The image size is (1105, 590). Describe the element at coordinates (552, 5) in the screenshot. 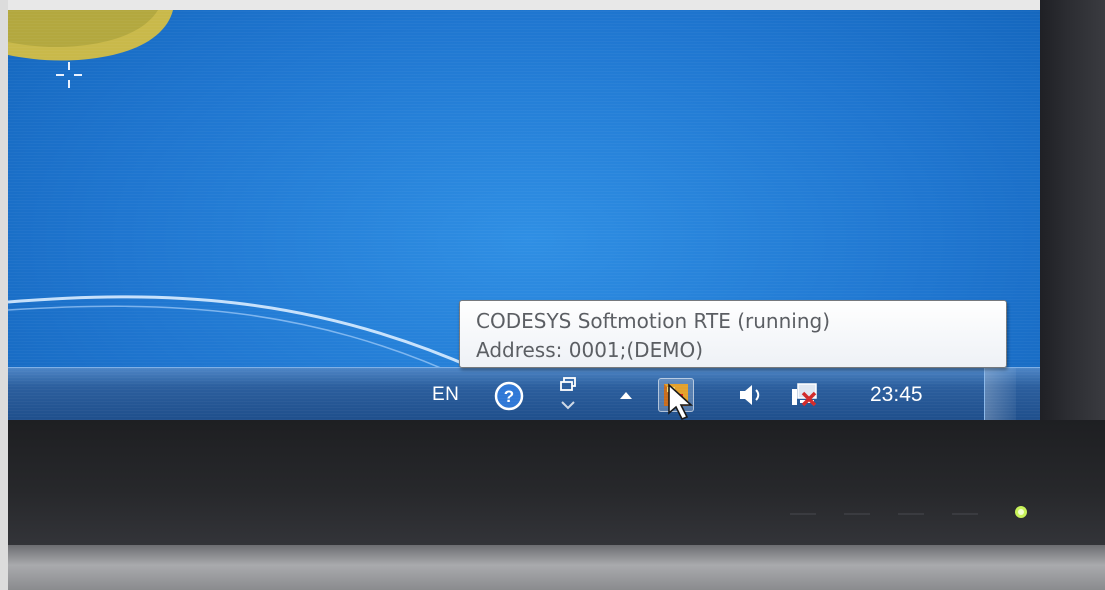

I see `photo-frame-top` at that location.